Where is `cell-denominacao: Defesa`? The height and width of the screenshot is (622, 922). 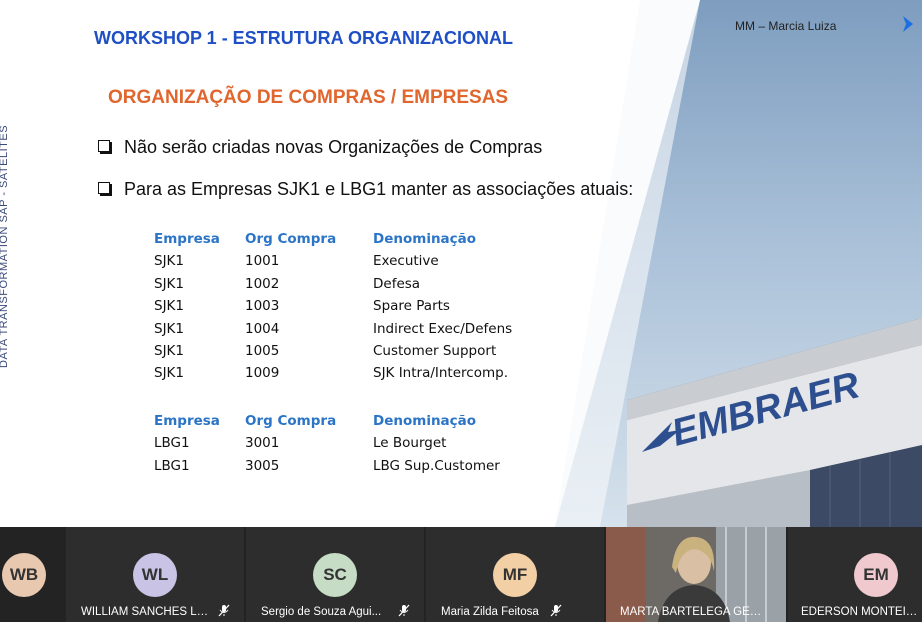
cell-denominacao: Defesa is located at coordinates (397, 283).